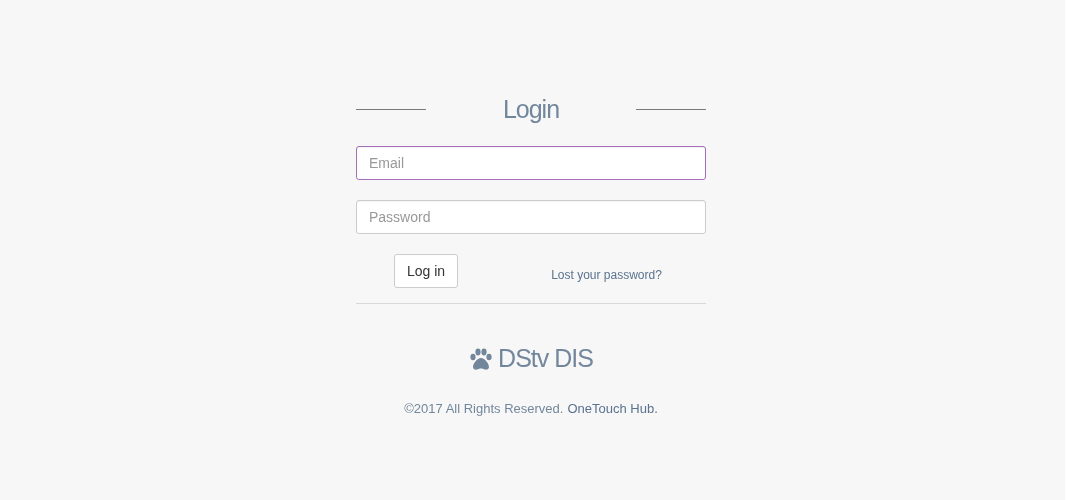  I want to click on brand-name: DStv DIS, so click(545, 358).